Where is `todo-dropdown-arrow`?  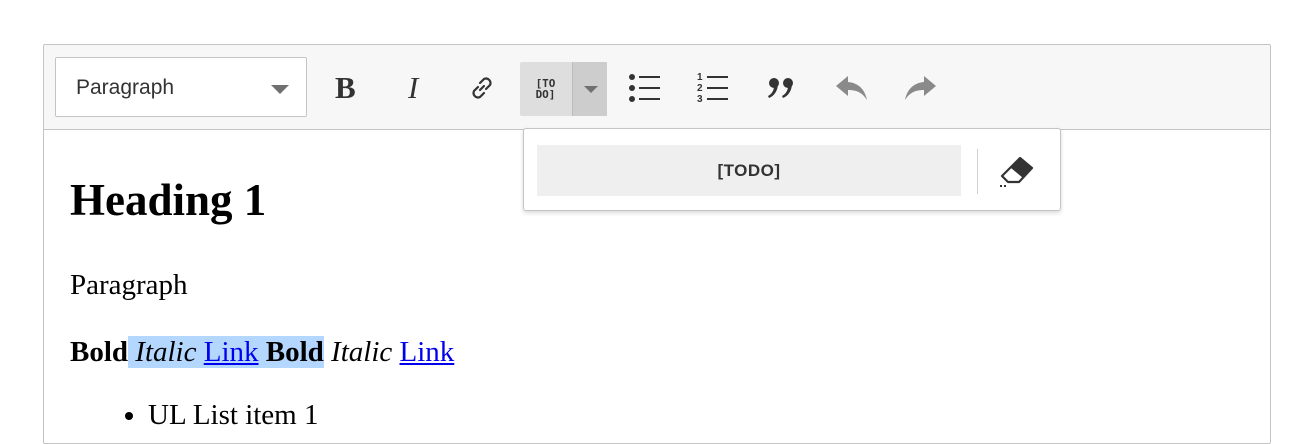
todo-dropdown-arrow is located at coordinates (589, 89).